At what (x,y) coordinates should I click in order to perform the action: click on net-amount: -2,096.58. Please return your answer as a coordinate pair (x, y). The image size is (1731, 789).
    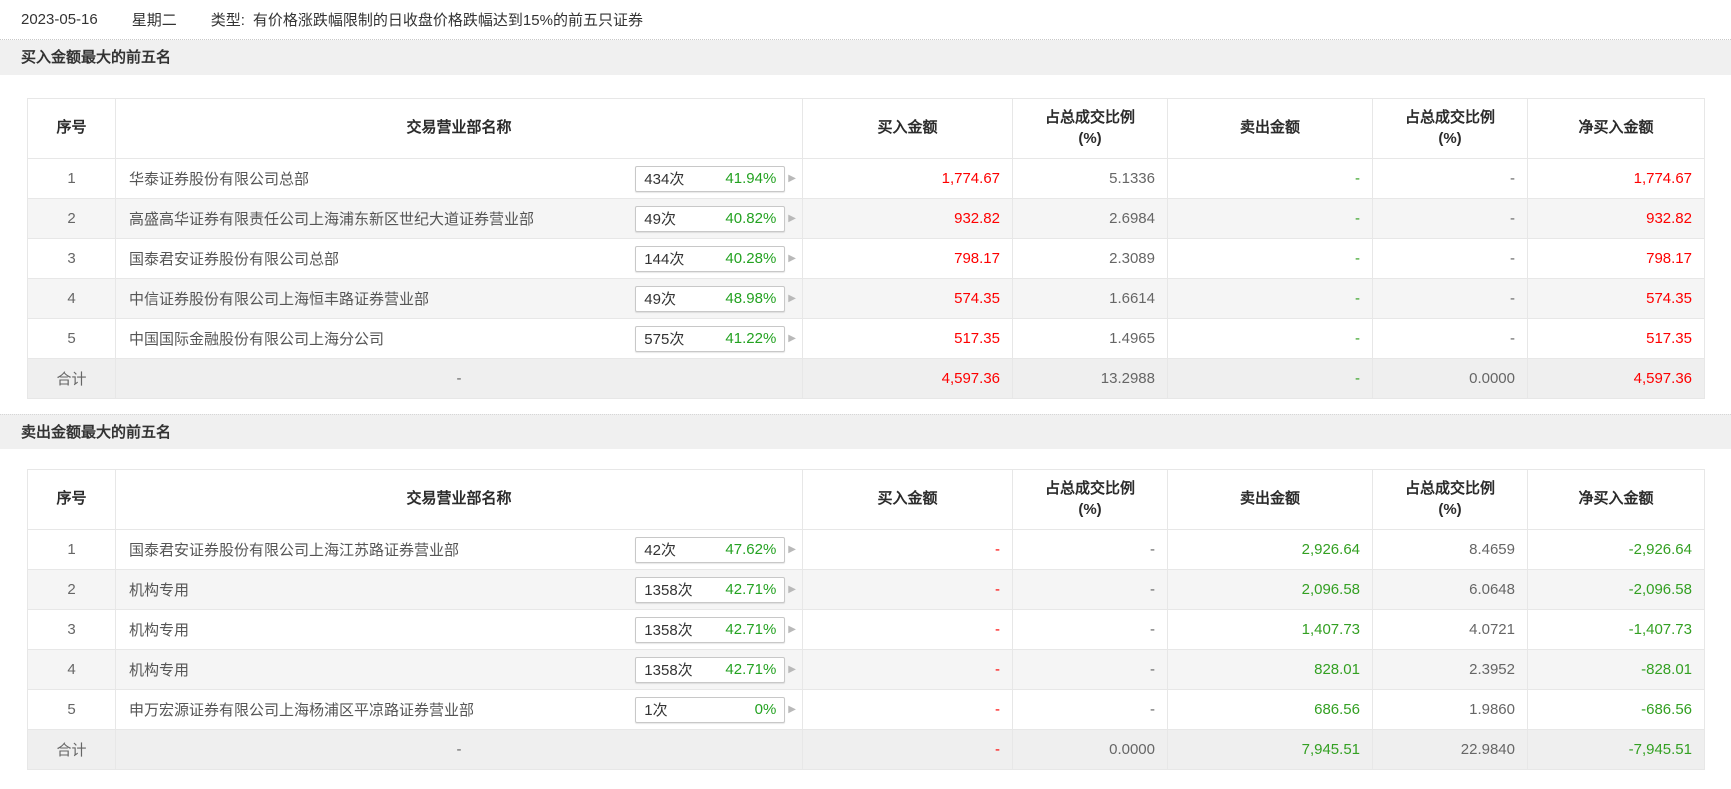
    Looking at the image, I should click on (1616, 589).